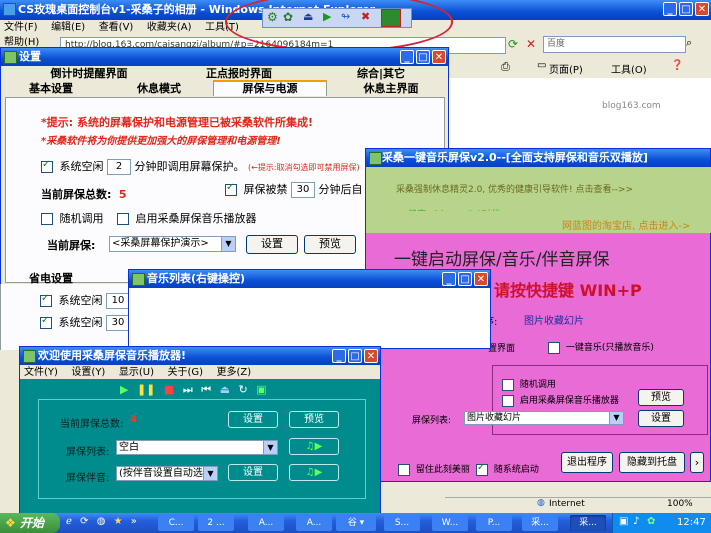 Image resolution: width=711 pixels, height=533 pixels. I want to click on player-companion-select: (按伴音设置自动选择) ▼, so click(167, 473).